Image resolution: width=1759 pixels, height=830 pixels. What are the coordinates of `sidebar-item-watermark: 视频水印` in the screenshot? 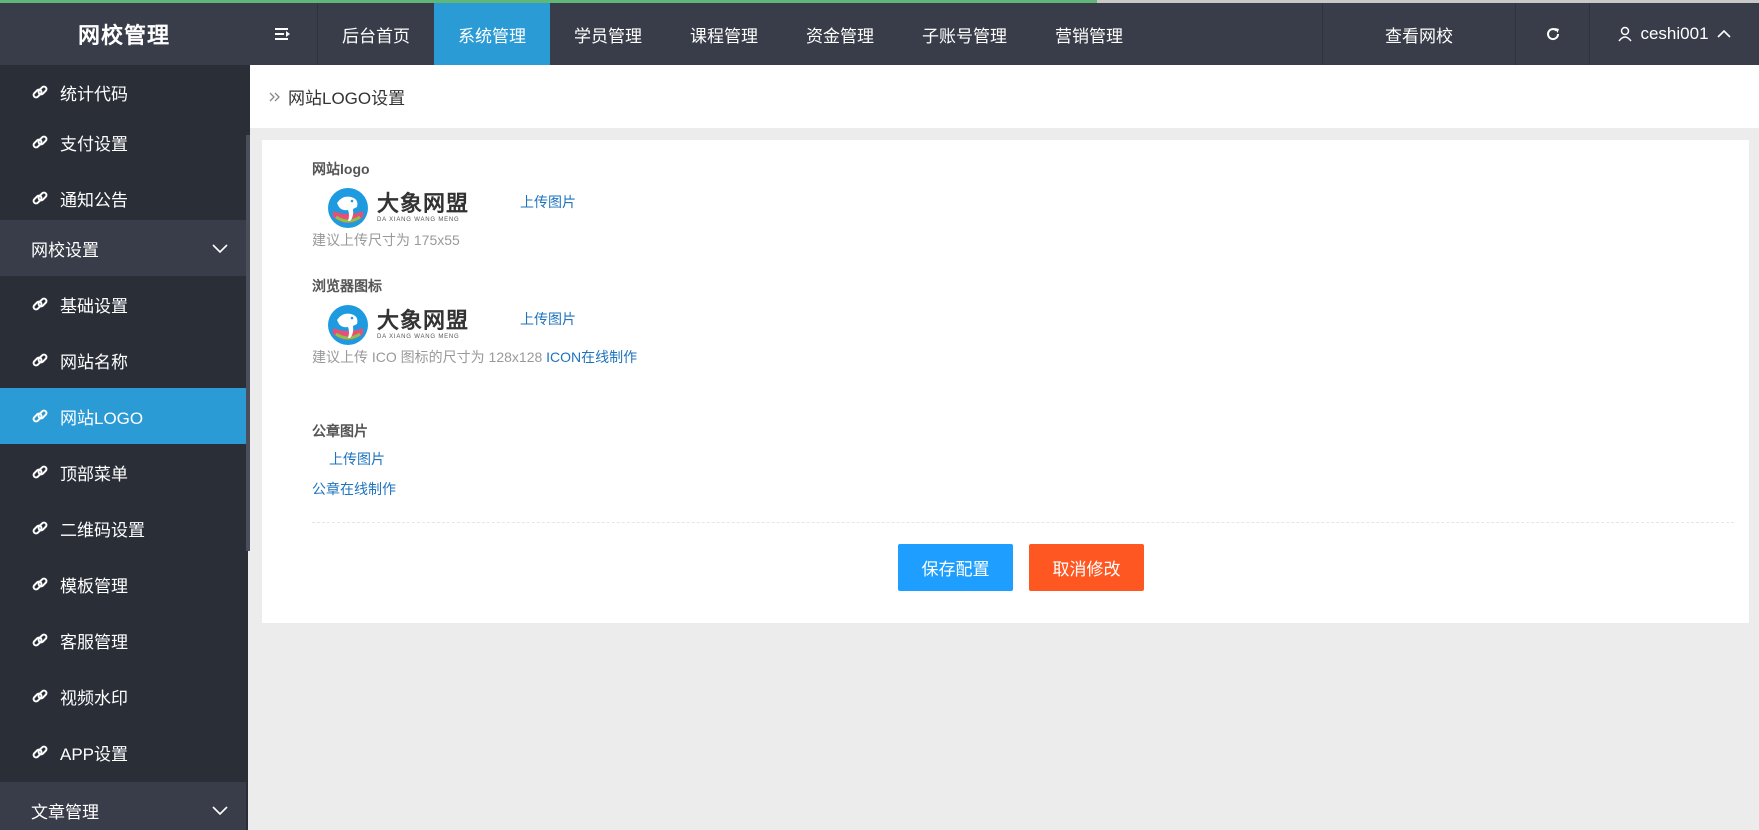 It's located at (123, 696).